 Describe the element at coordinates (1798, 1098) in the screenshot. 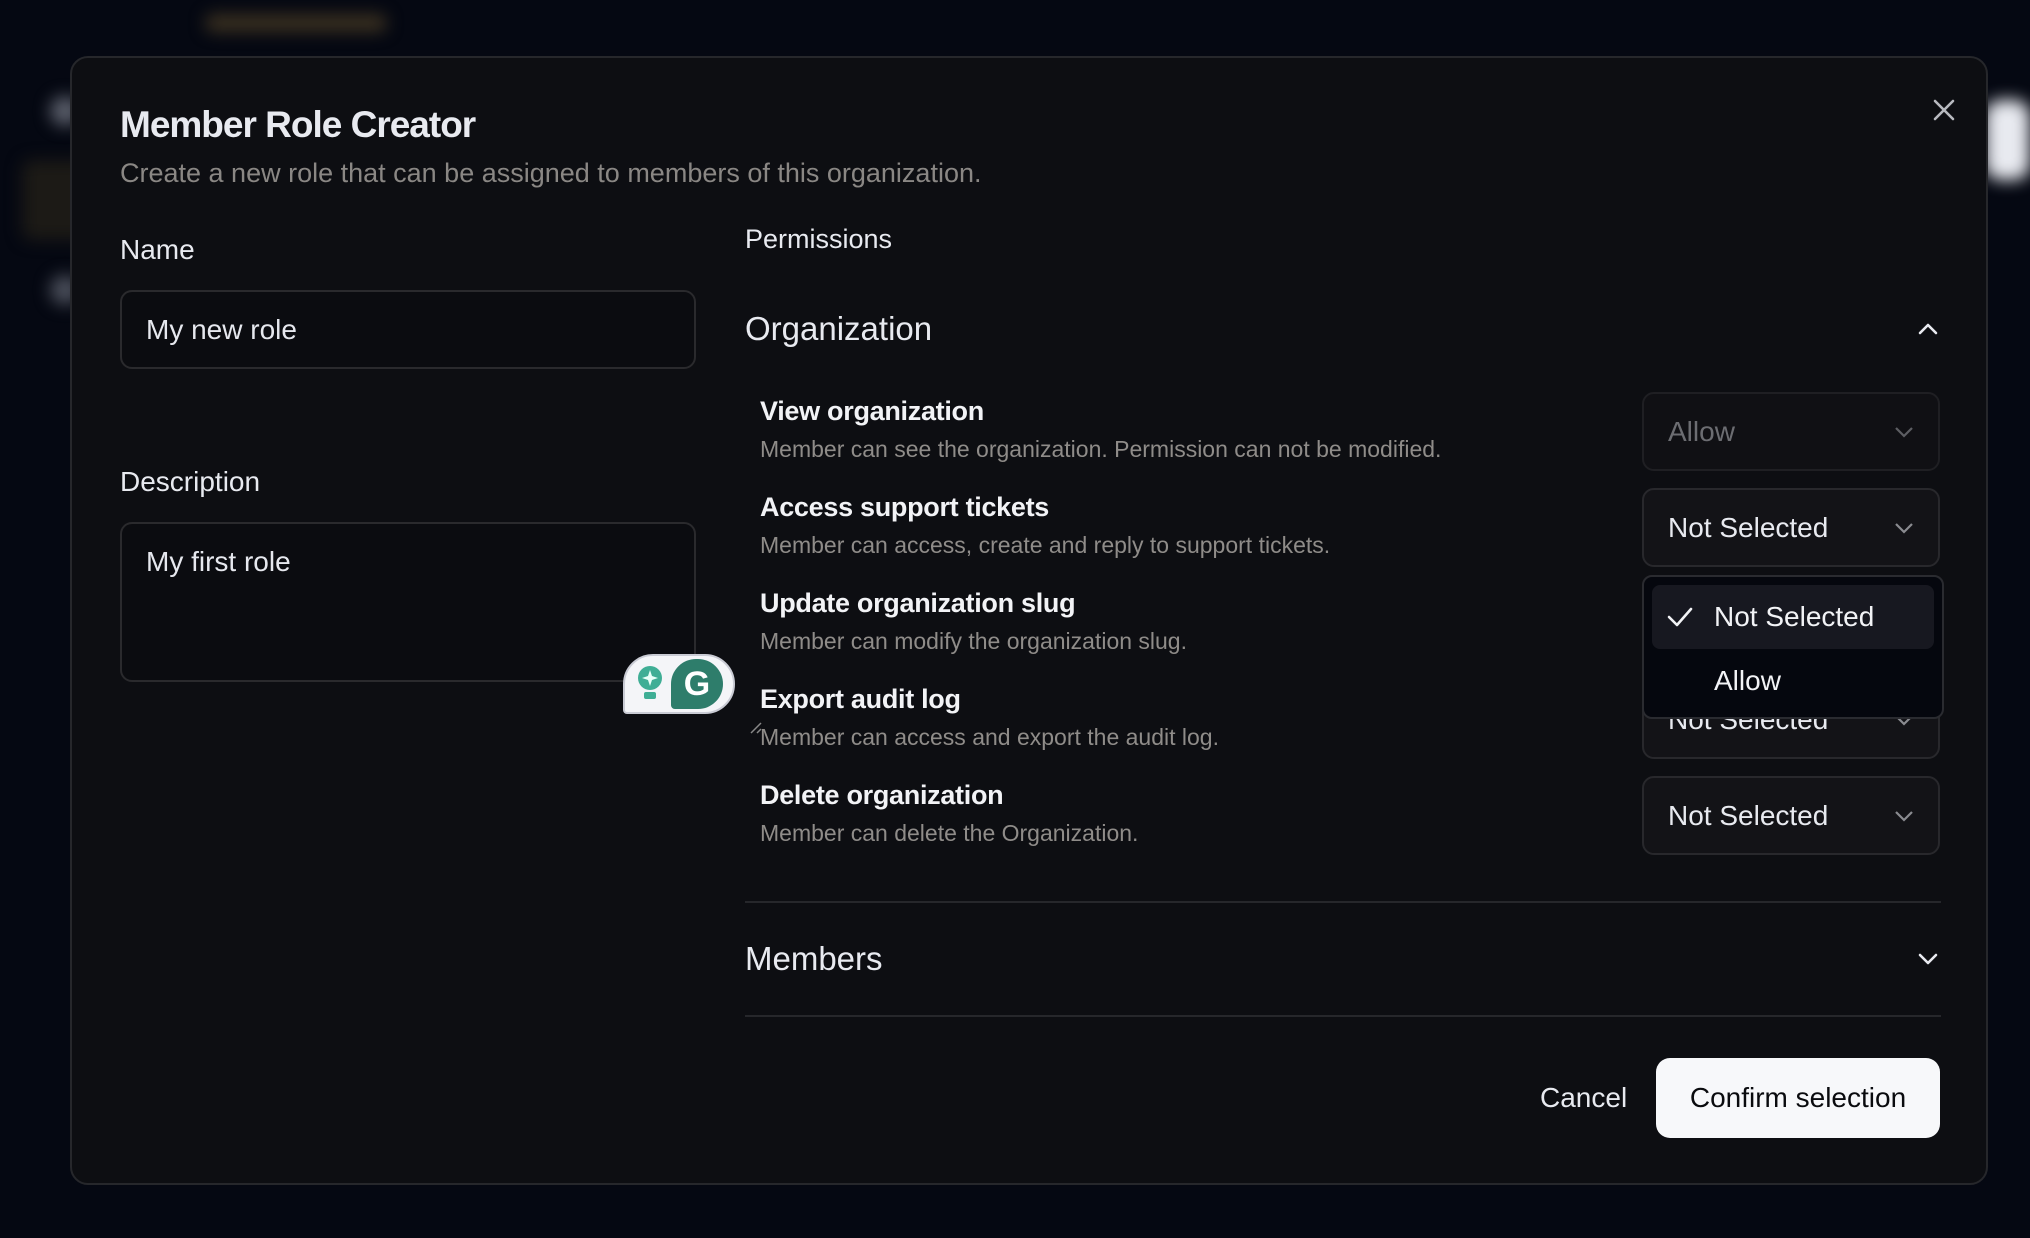

I see `confirm-selection-button: Confirm selection` at that location.